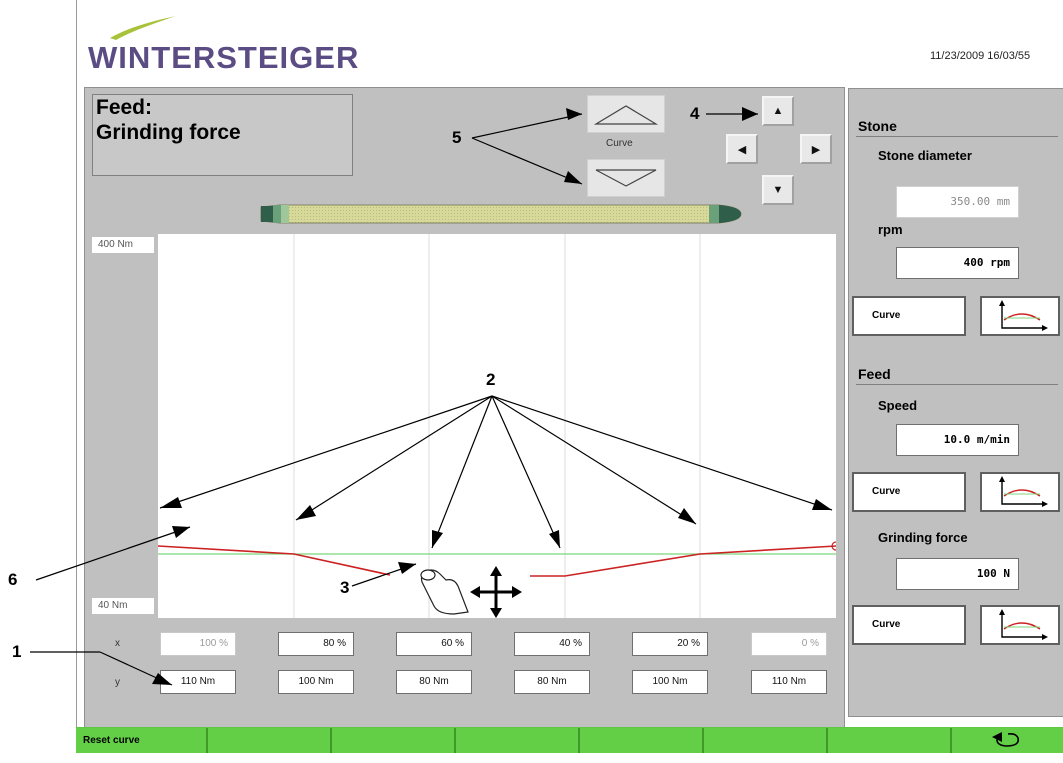  What do you see at coordinates (17, 651) in the screenshot?
I see `callout-1: 1` at bounding box center [17, 651].